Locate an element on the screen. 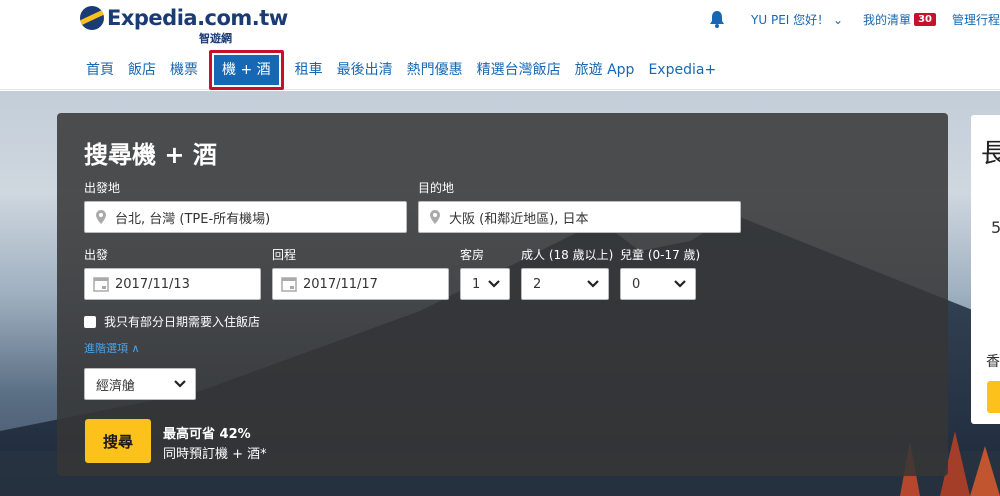 The height and width of the screenshot is (496, 1000). rooms-label: 客房 is located at coordinates (472, 255).